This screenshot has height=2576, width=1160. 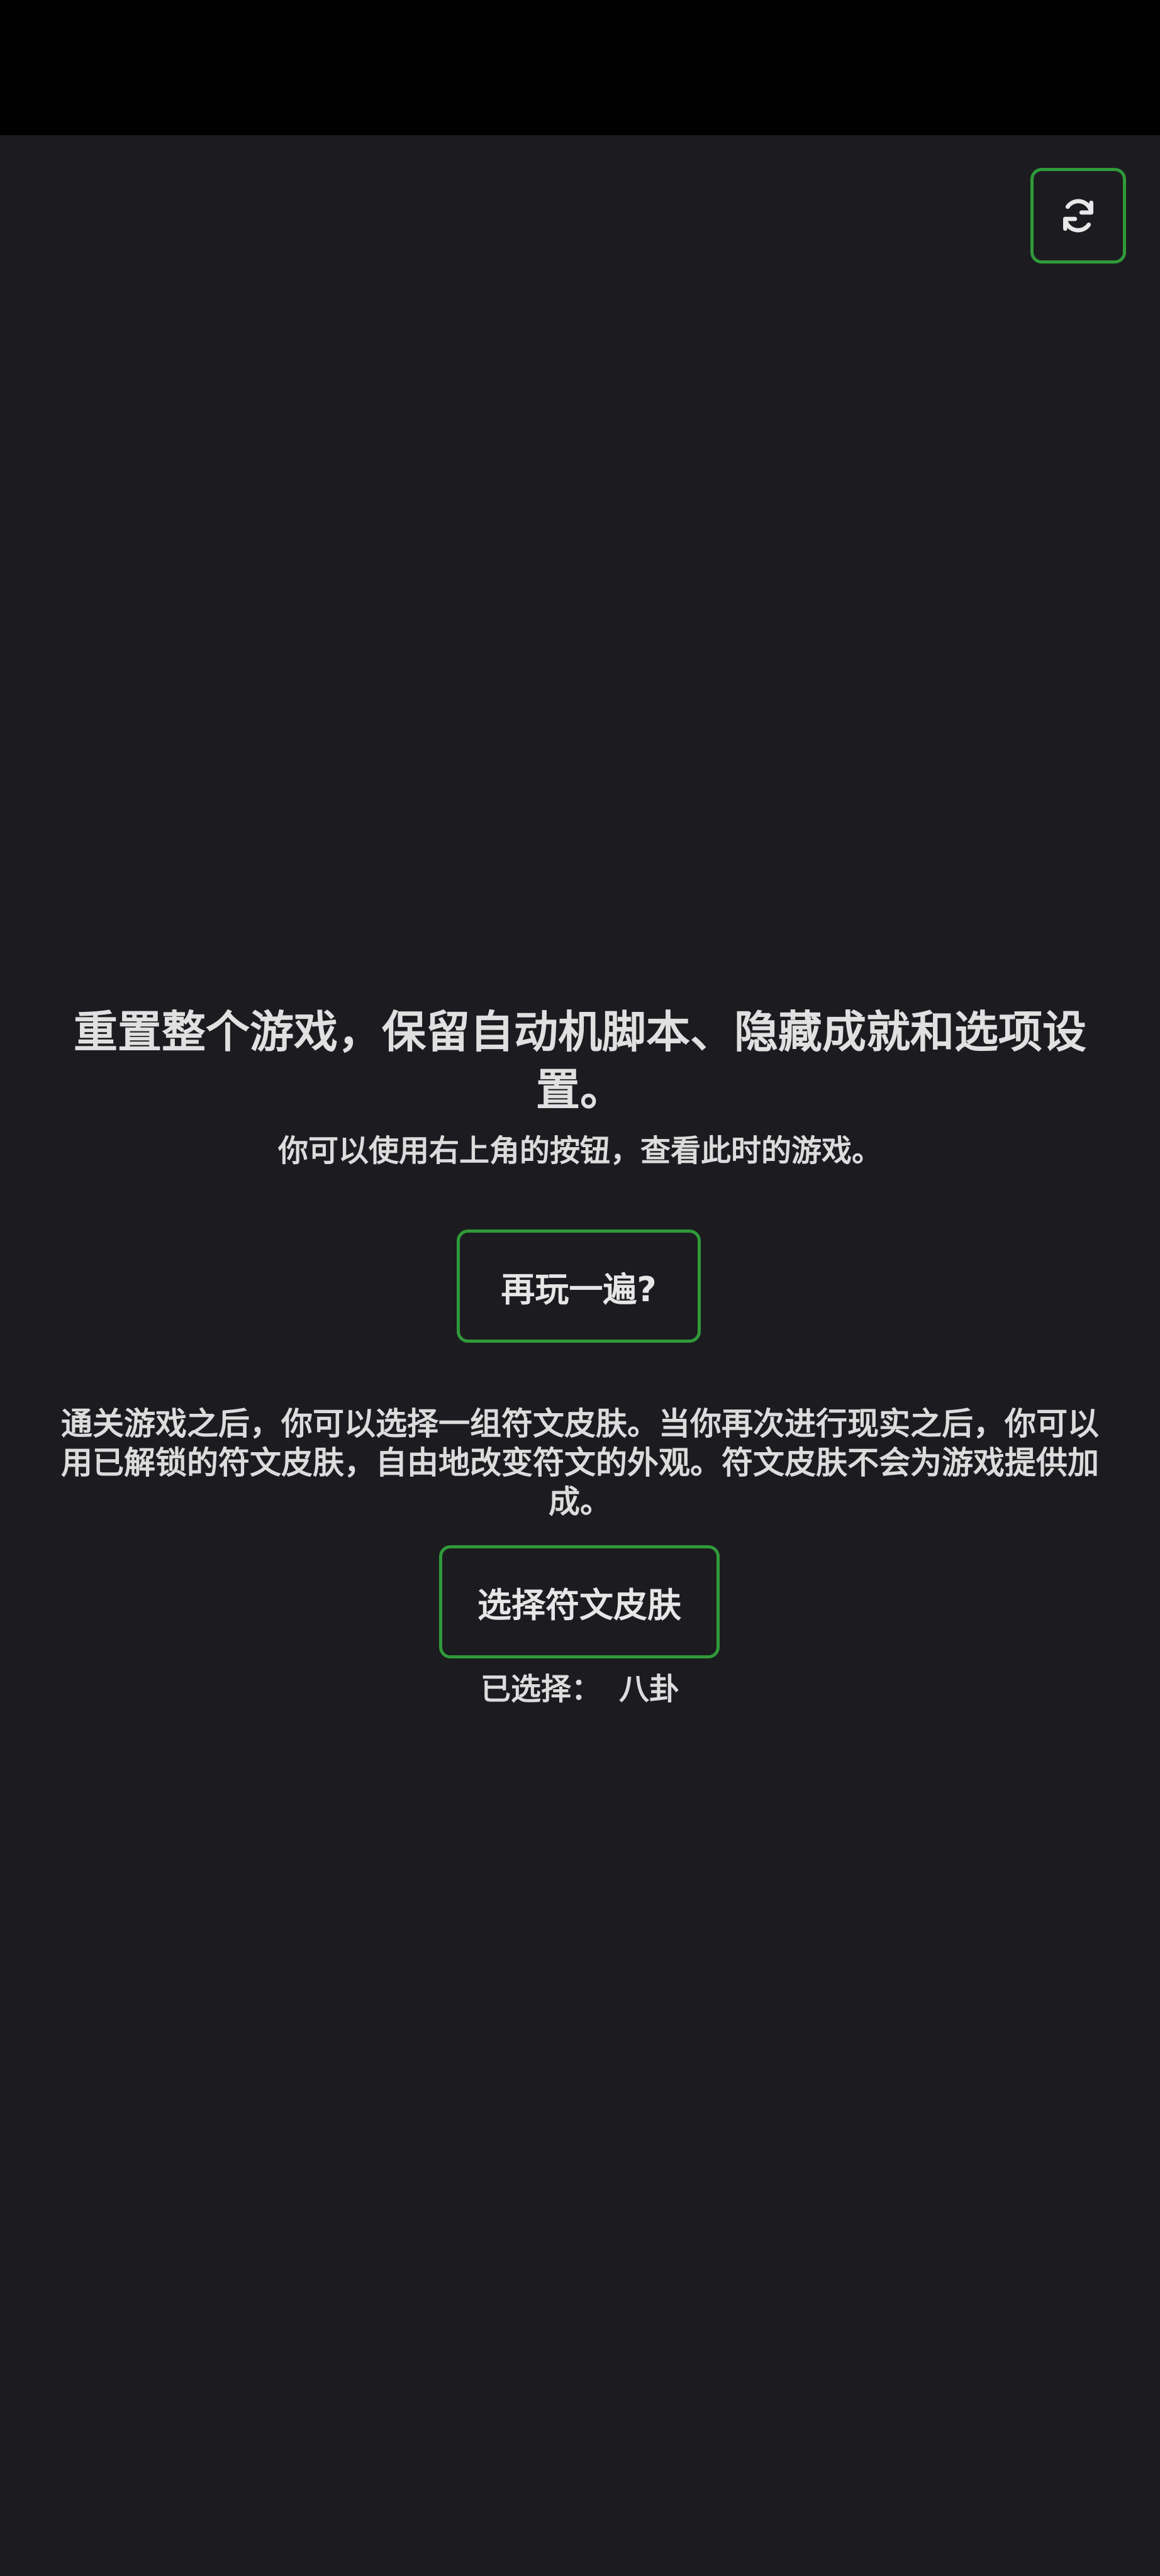 I want to click on selected-skin: 已选择： 八卦, so click(x=580, y=1689).